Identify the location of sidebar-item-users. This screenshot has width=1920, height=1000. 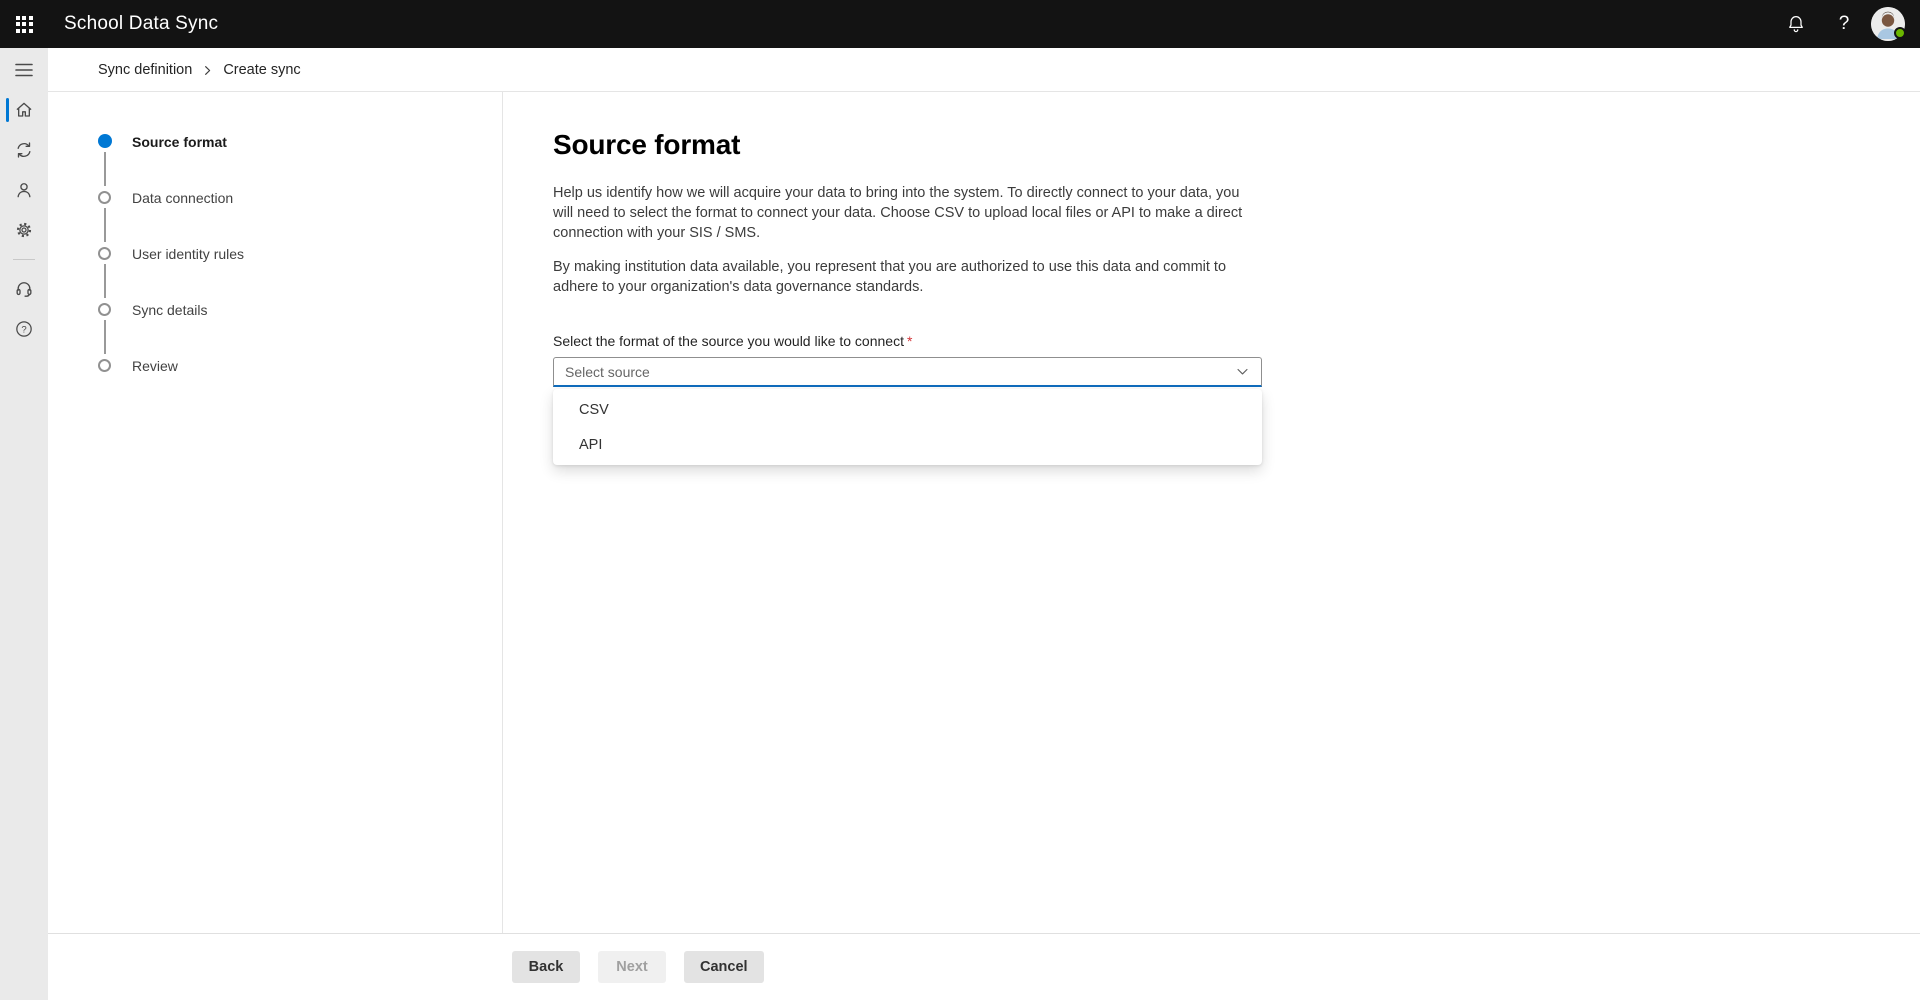
(24, 190).